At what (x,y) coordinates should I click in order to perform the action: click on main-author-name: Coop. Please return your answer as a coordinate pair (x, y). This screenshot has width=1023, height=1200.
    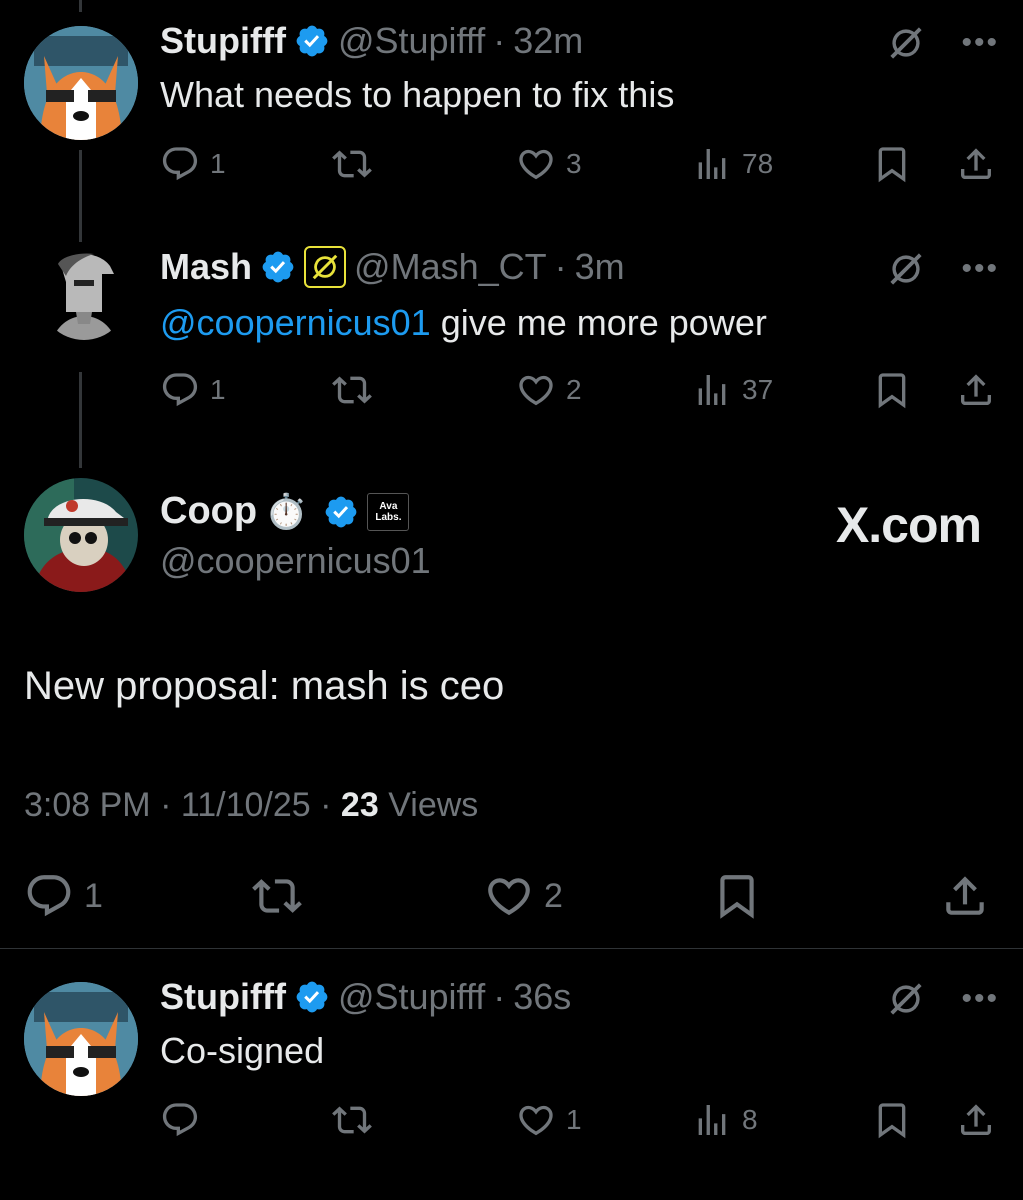
    Looking at the image, I should click on (208, 511).